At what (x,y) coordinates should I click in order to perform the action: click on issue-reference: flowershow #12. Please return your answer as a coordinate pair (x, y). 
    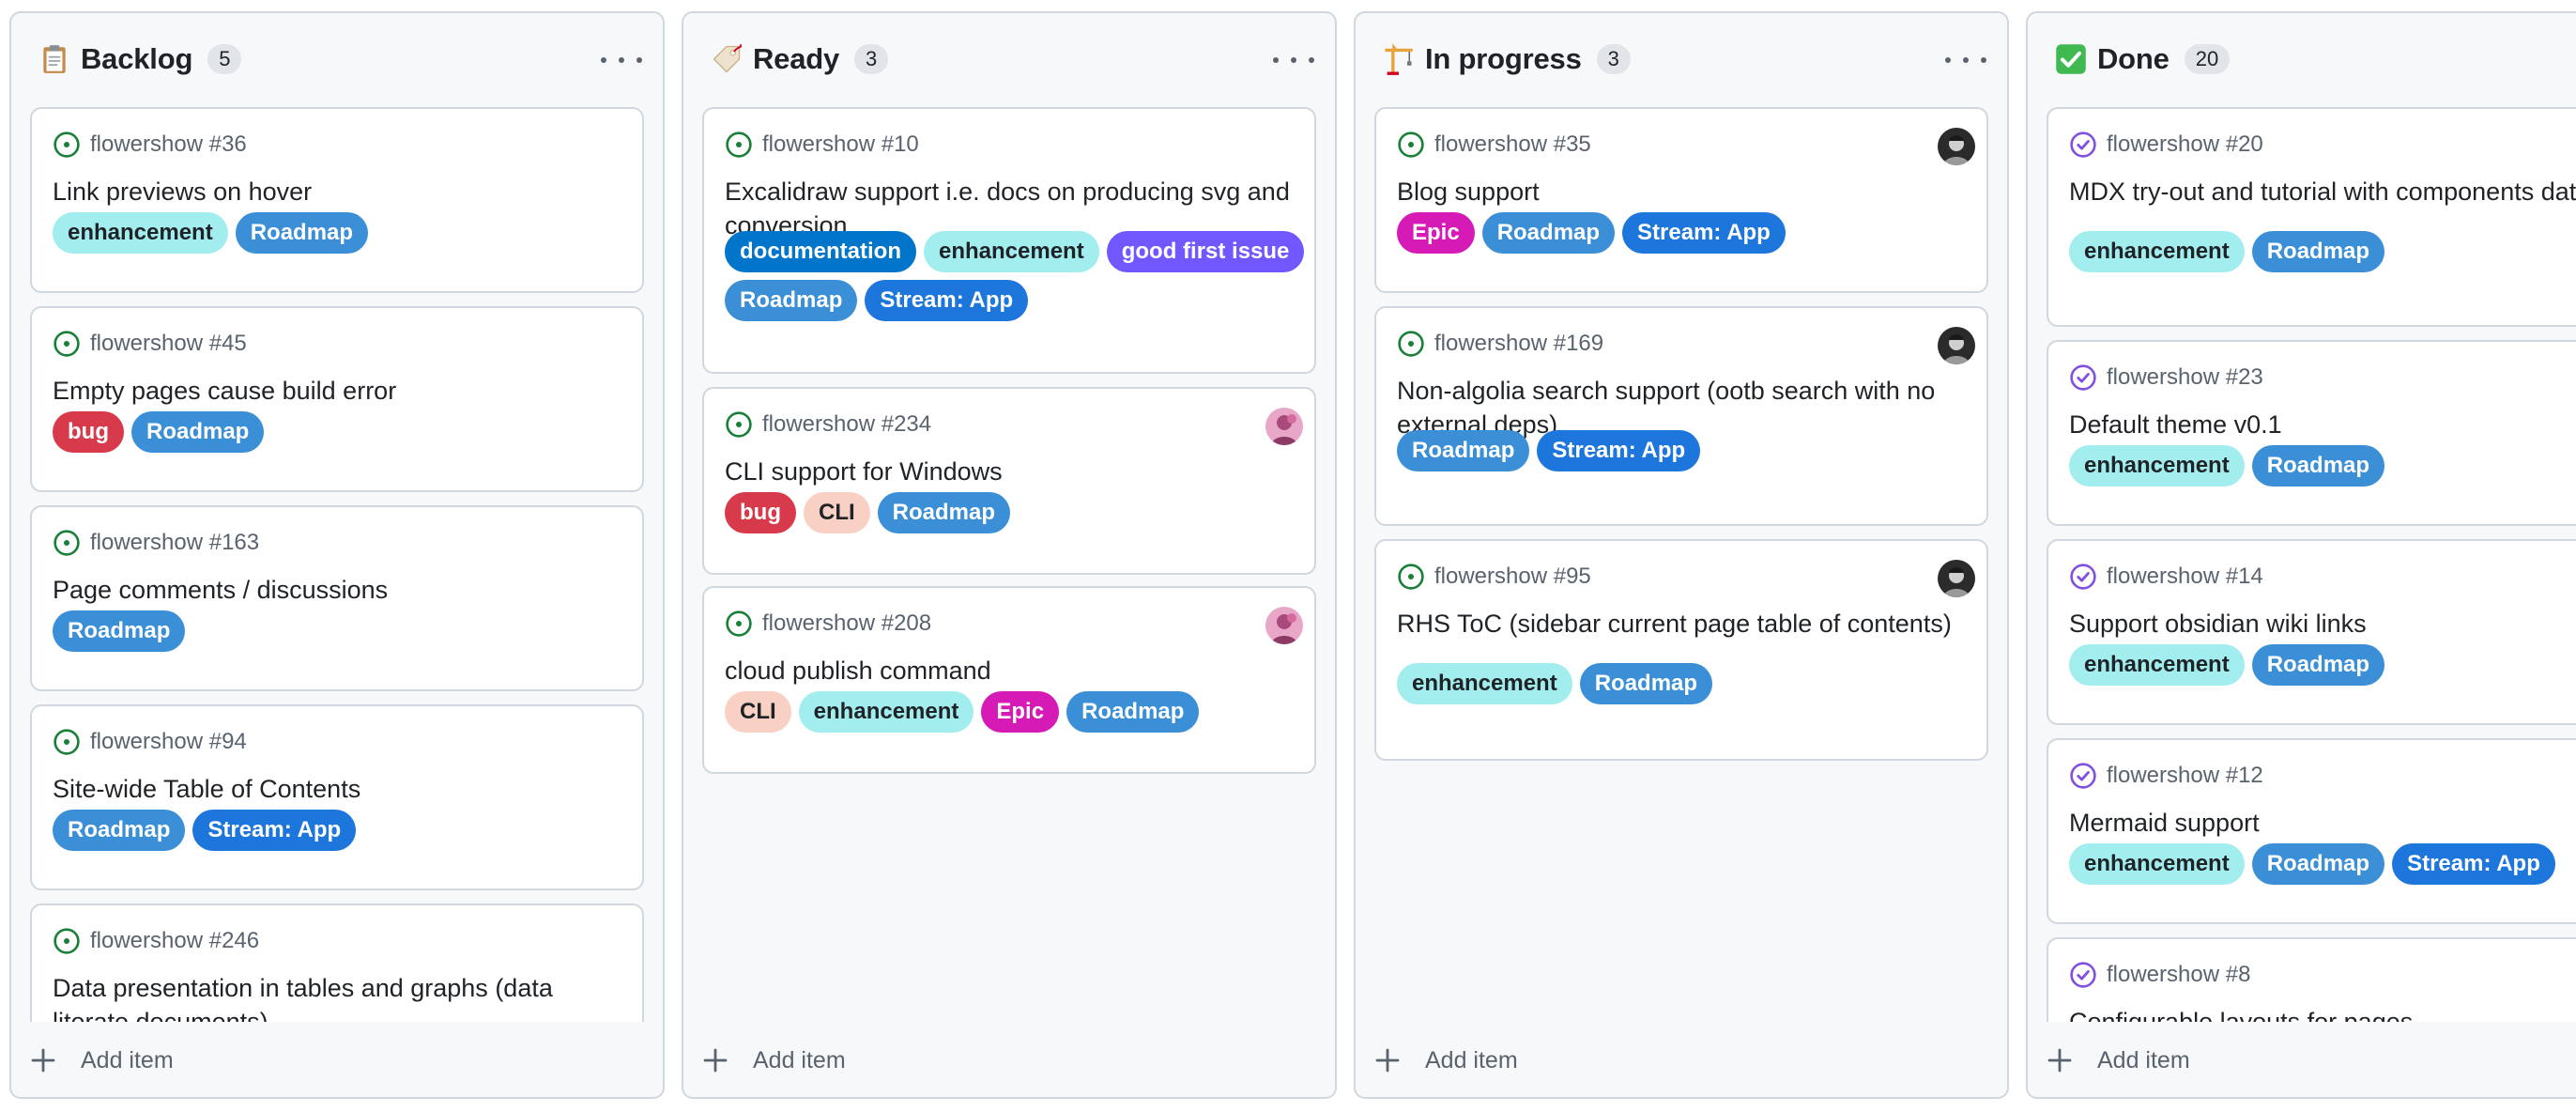
    Looking at the image, I should click on (2185, 776).